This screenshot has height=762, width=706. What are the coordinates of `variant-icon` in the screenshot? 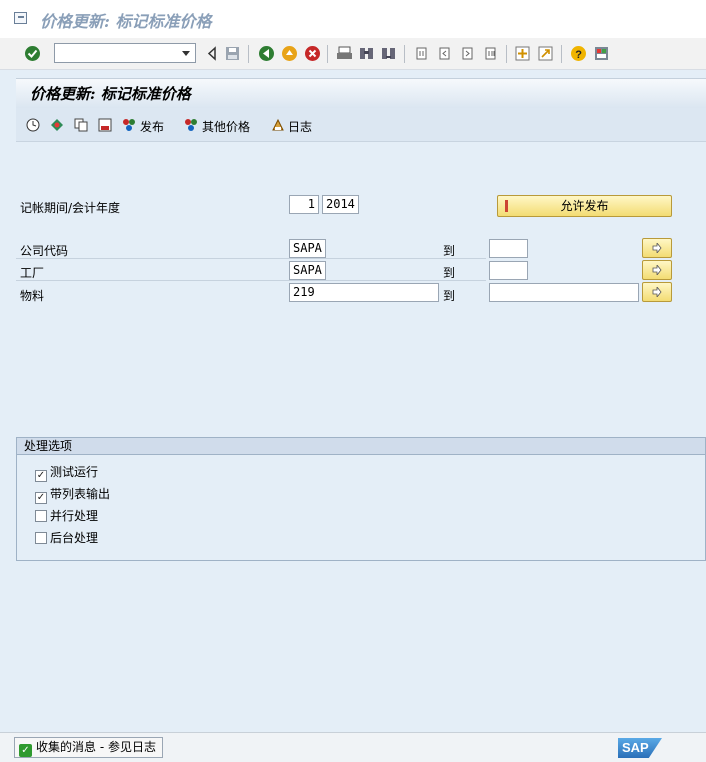 It's located at (57, 125).